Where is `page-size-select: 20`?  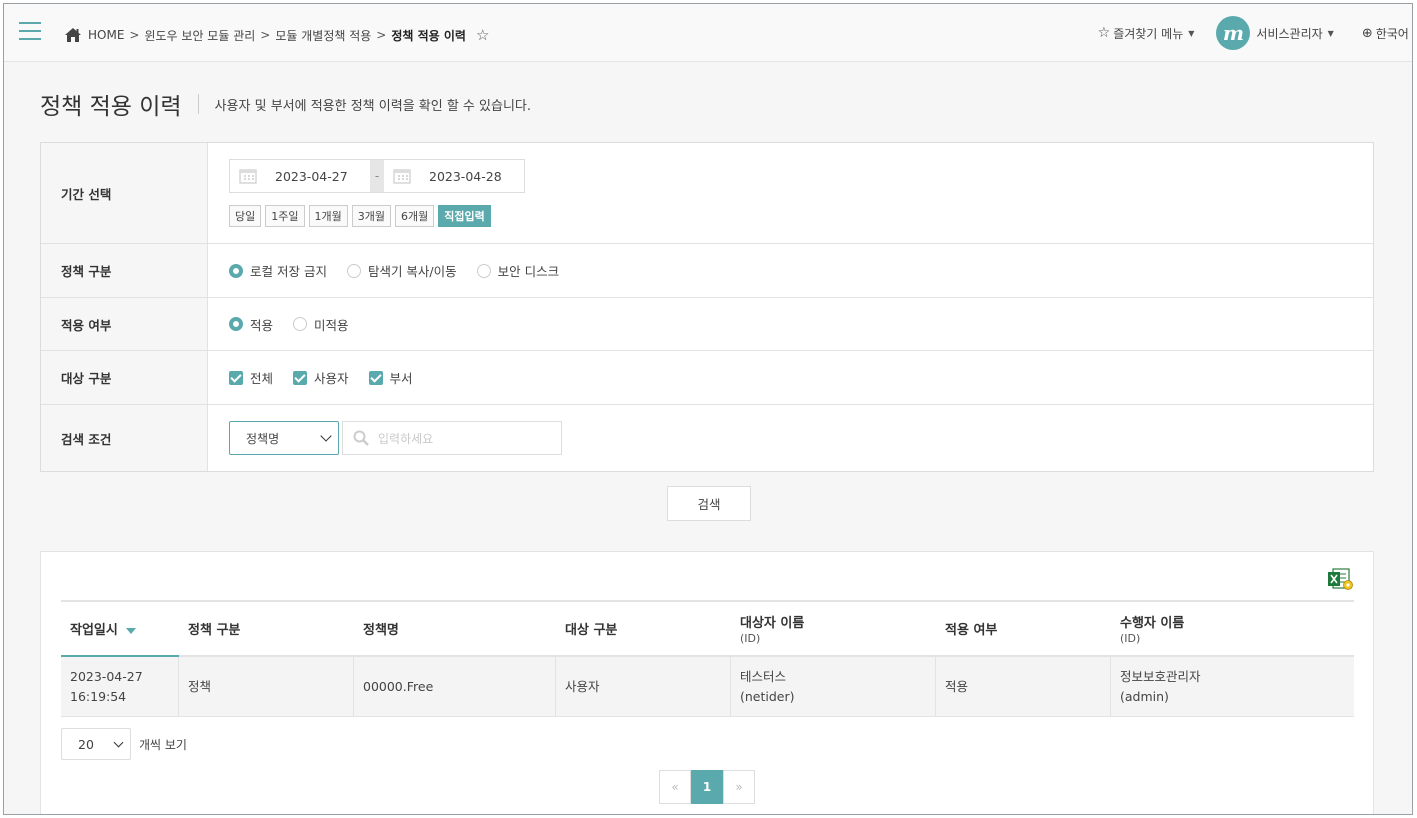
page-size-select: 20 is located at coordinates (96, 744).